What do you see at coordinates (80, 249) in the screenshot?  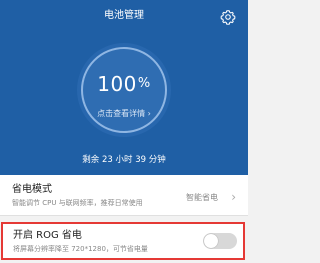 I see `rog-description: 将屏幕分辨率降至 720*1280，可节省电量` at bounding box center [80, 249].